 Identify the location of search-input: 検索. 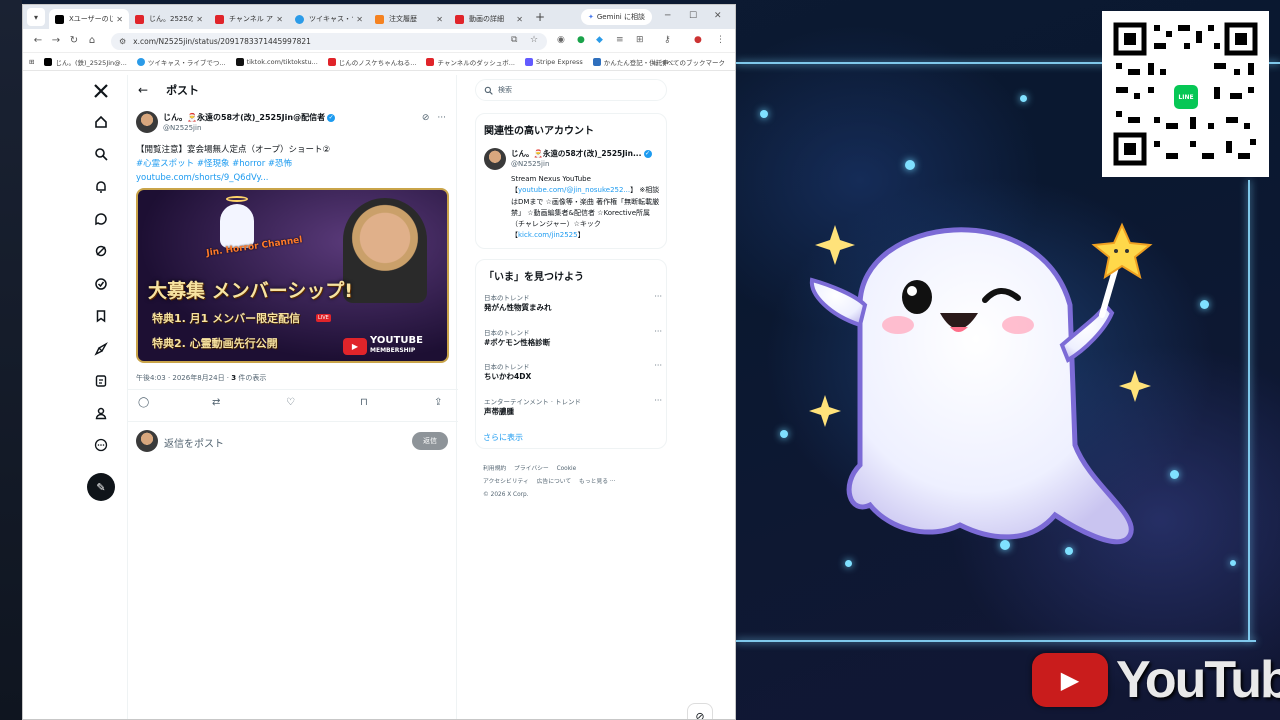
(571, 90).